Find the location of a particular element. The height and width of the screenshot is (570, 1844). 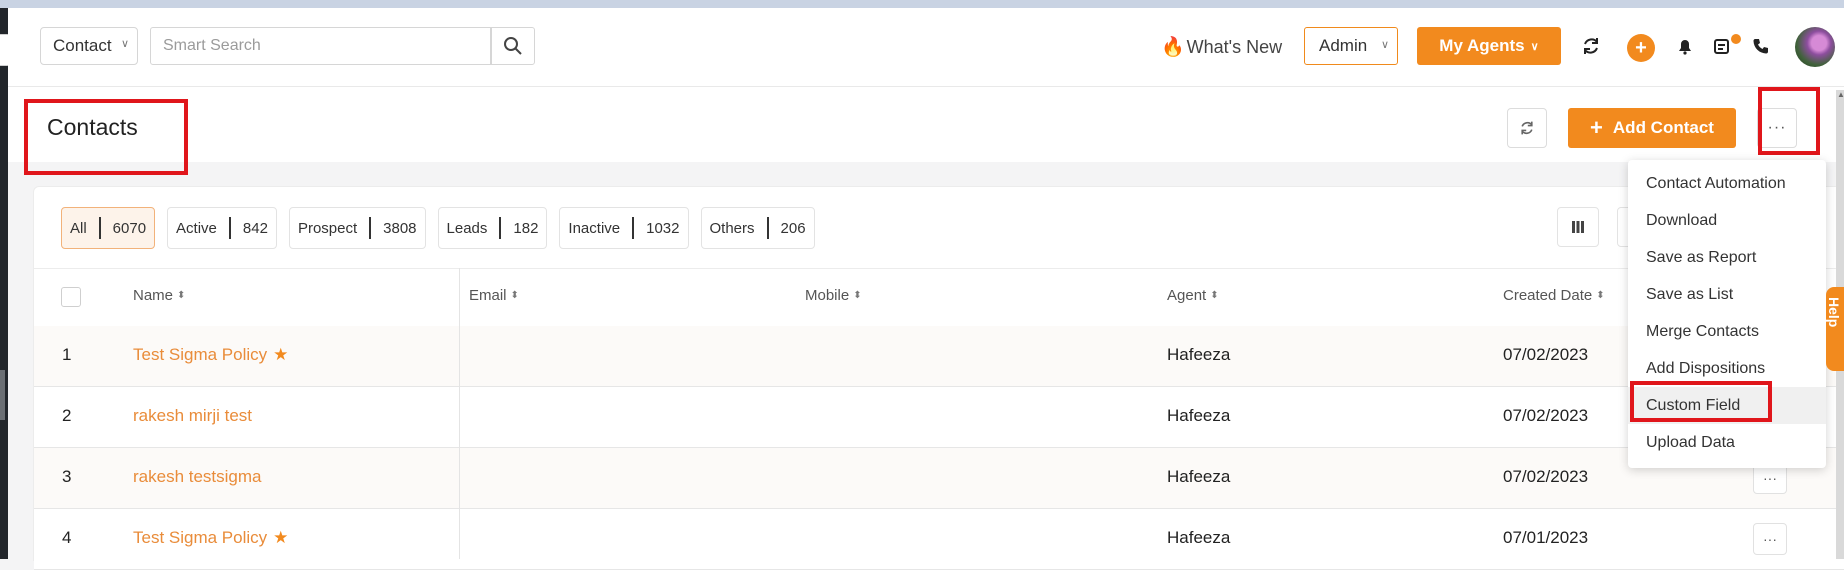

refresh-button is located at coordinates (1527, 128).